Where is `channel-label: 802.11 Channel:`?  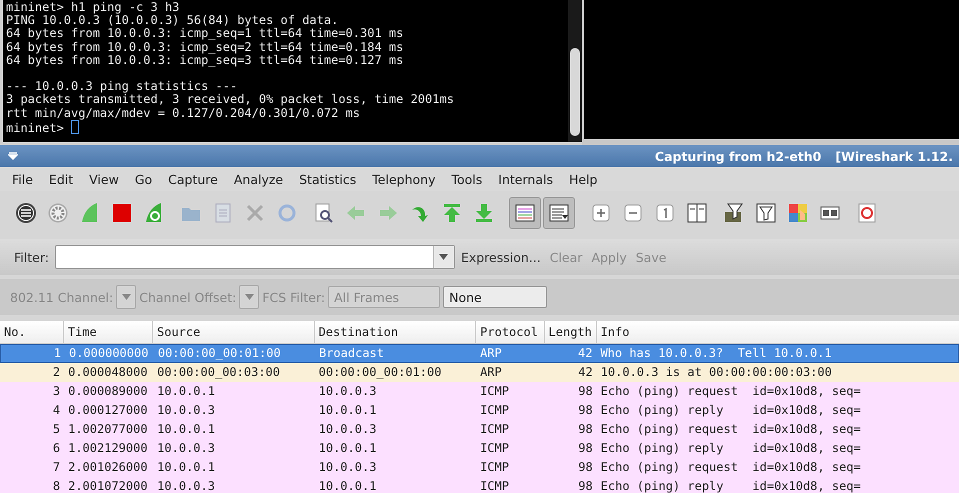 channel-label: 802.11 Channel: is located at coordinates (62, 297).